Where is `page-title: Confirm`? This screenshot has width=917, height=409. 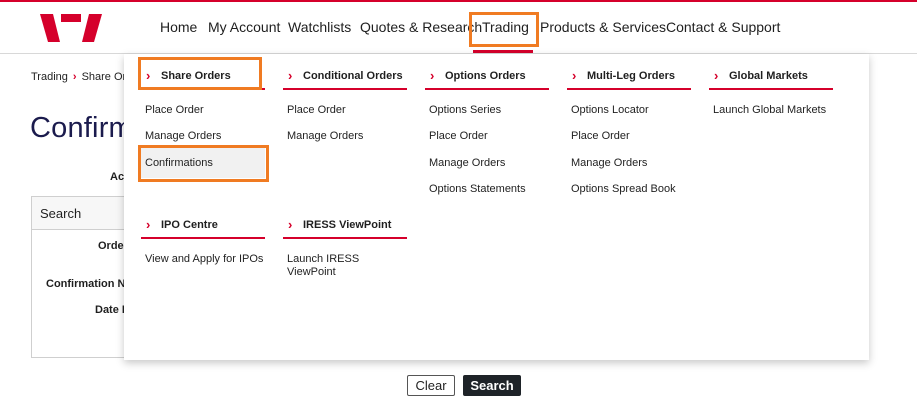 page-title: Confirm is located at coordinates (81, 128).